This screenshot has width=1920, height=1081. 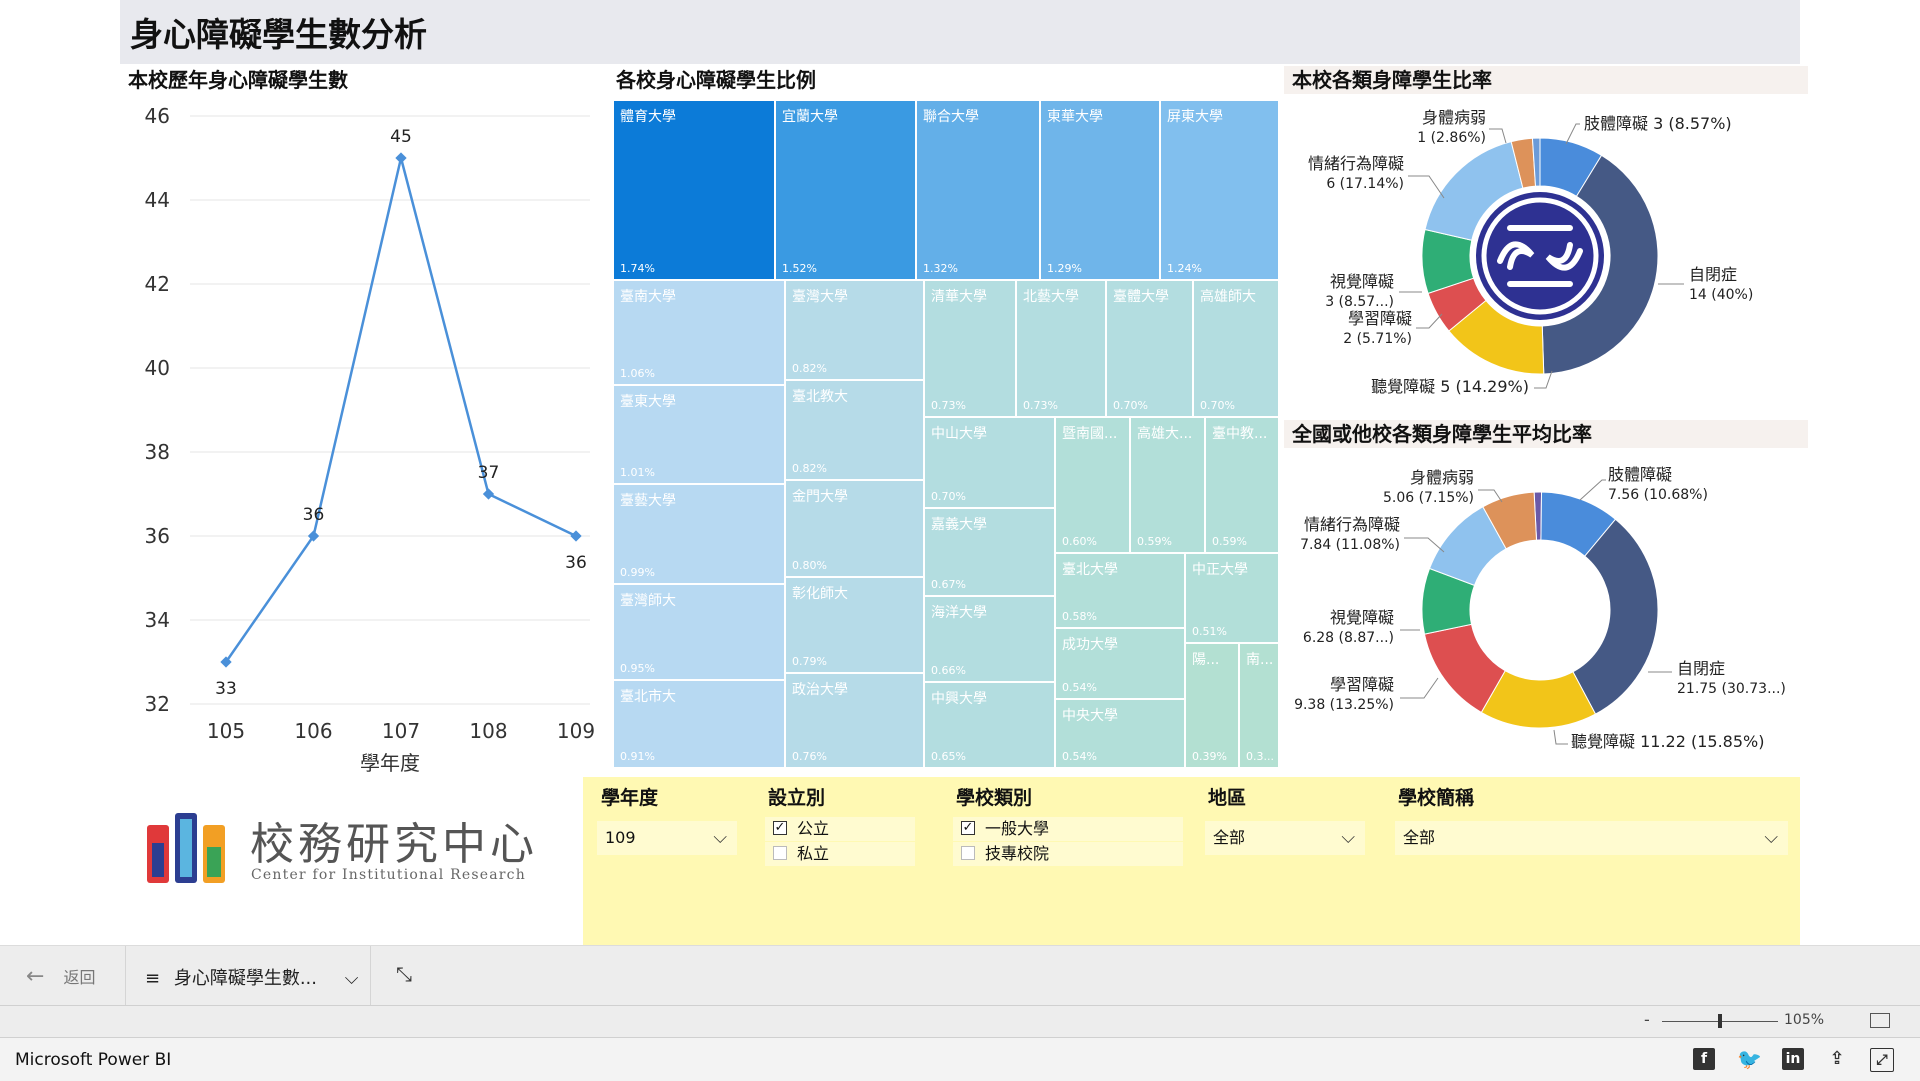 What do you see at coordinates (840, 854) in the screenshot?
I see `setup-option-private: 私立` at bounding box center [840, 854].